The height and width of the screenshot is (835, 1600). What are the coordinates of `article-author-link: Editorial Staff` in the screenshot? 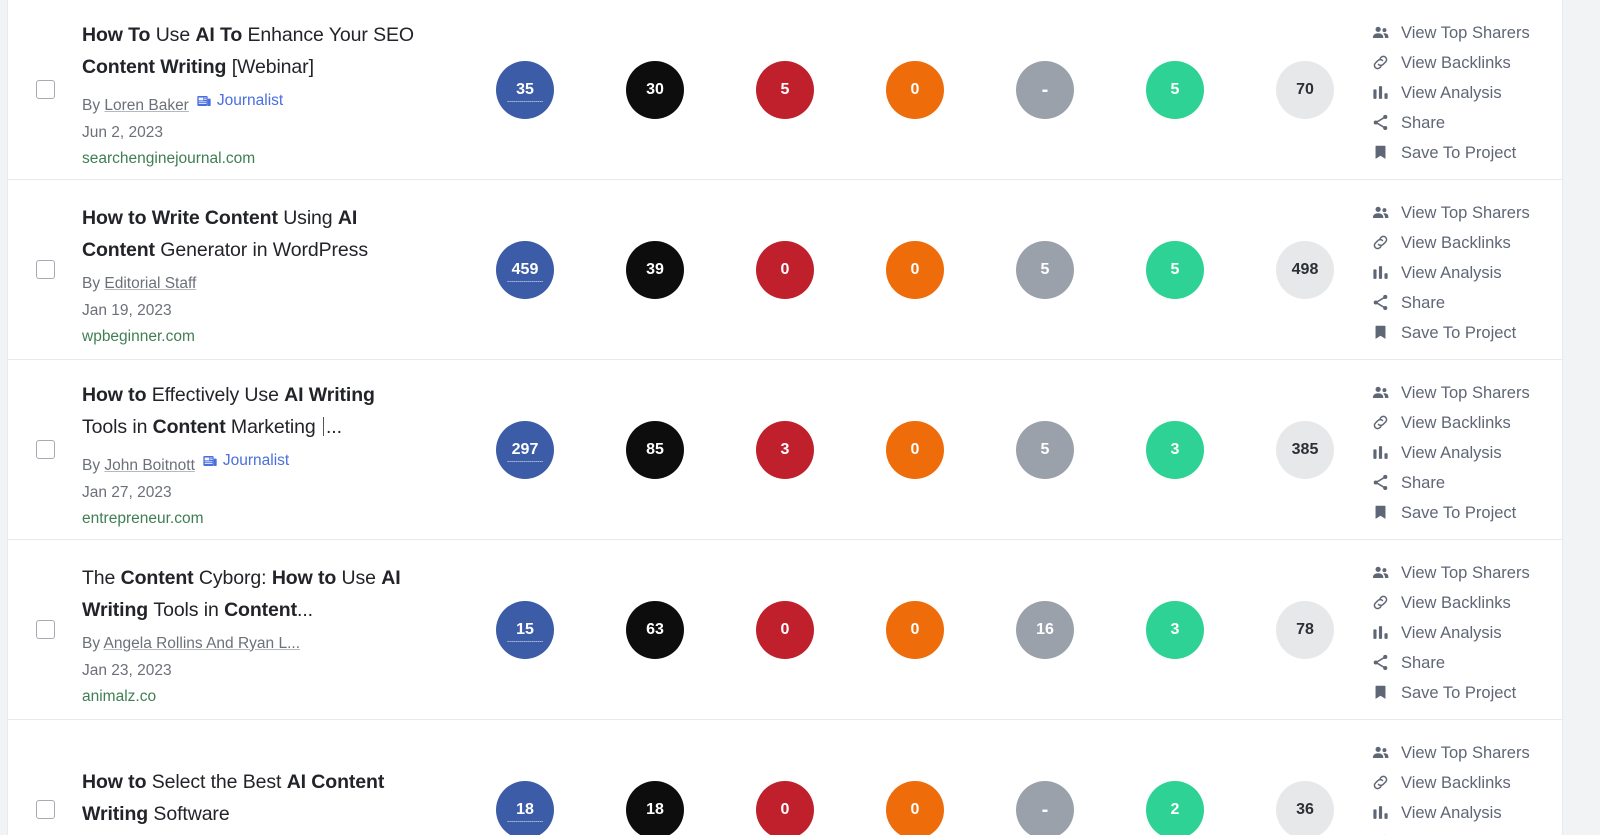 It's located at (150, 283).